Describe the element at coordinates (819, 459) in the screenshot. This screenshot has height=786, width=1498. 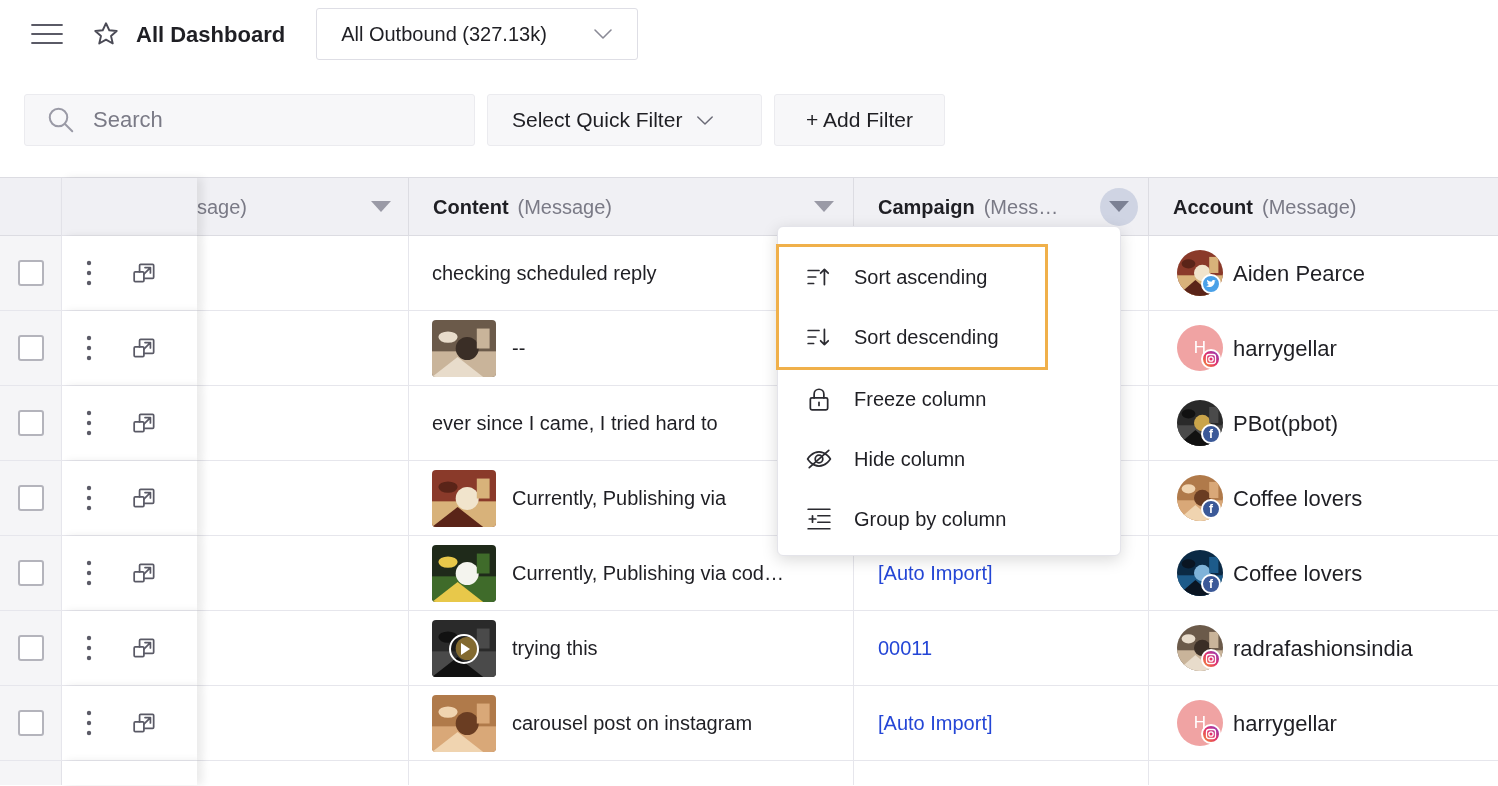
I see `eye-crossed-icon` at that location.